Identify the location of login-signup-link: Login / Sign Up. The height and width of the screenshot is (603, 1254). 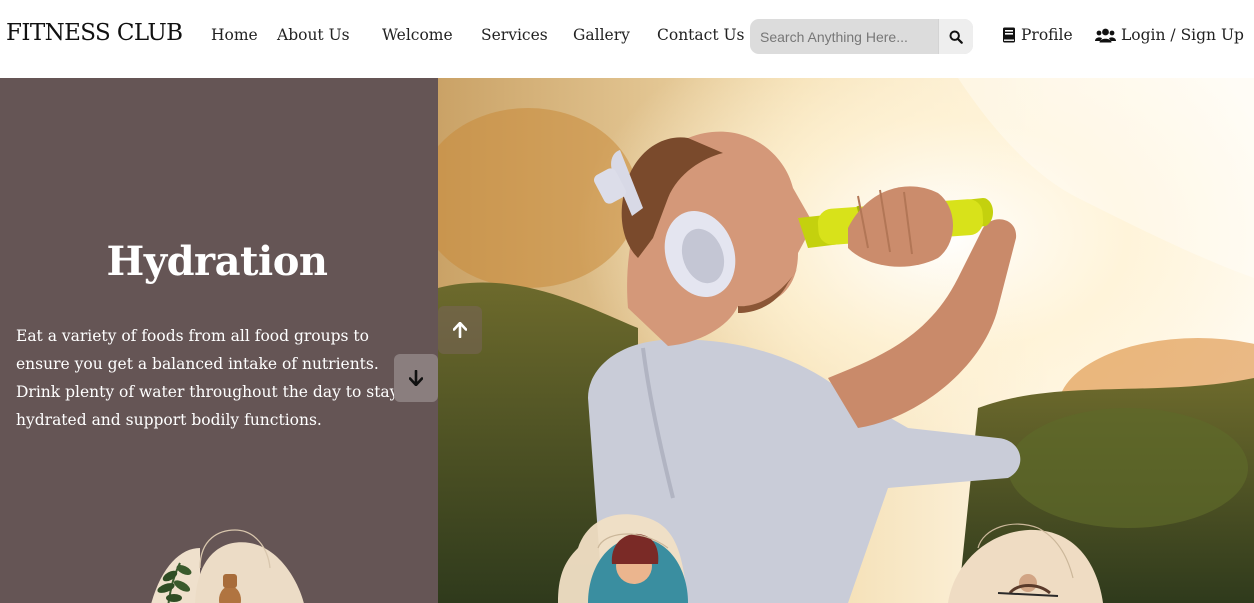
(1169, 35).